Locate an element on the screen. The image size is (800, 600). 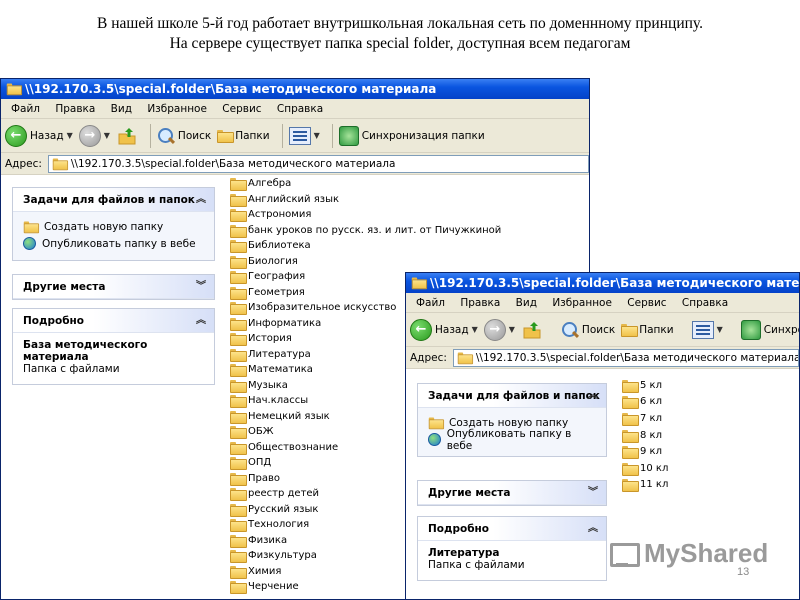
details-name: База методического материала is located at coordinates (85, 351).